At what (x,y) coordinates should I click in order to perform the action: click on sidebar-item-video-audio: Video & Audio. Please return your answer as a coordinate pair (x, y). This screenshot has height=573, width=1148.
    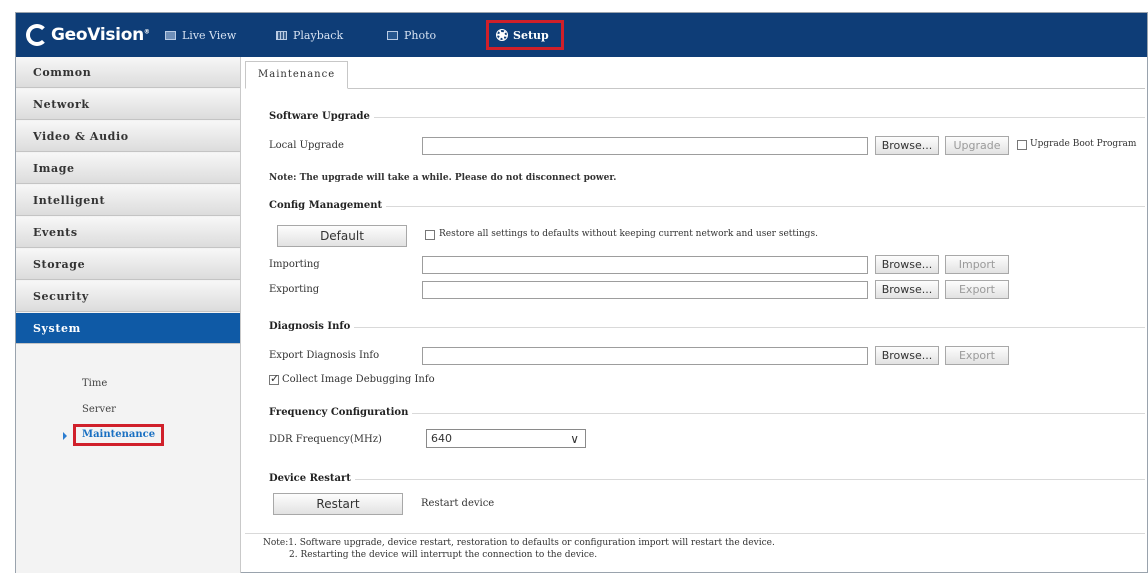
    Looking at the image, I should click on (128, 136).